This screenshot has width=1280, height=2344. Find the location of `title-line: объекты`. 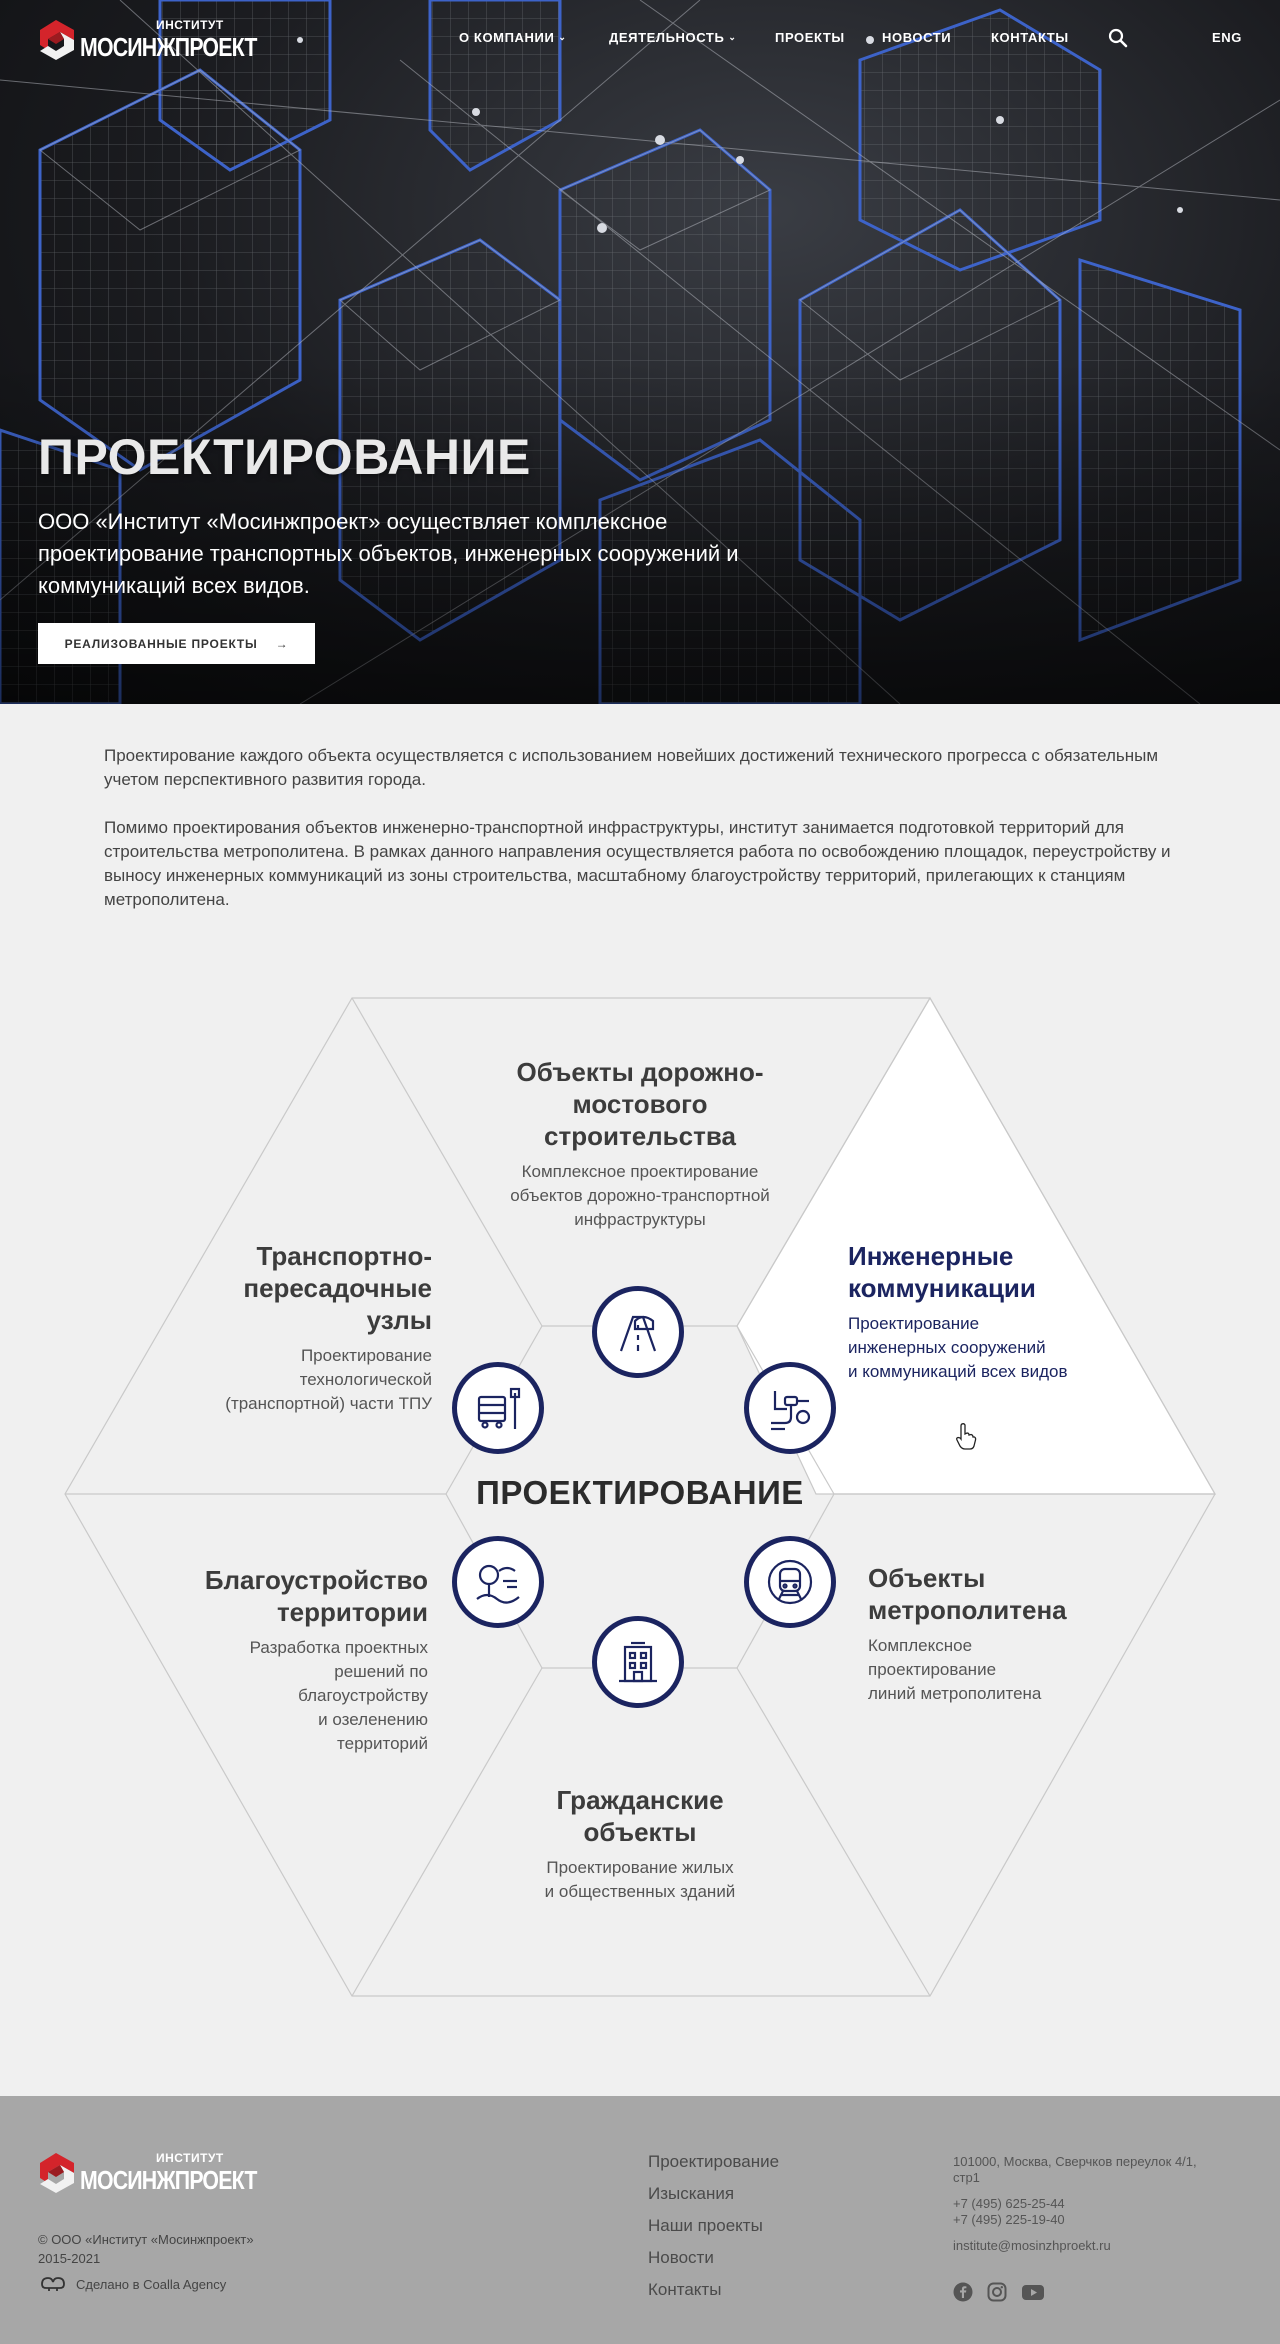

title-line: объекты is located at coordinates (640, 1832).